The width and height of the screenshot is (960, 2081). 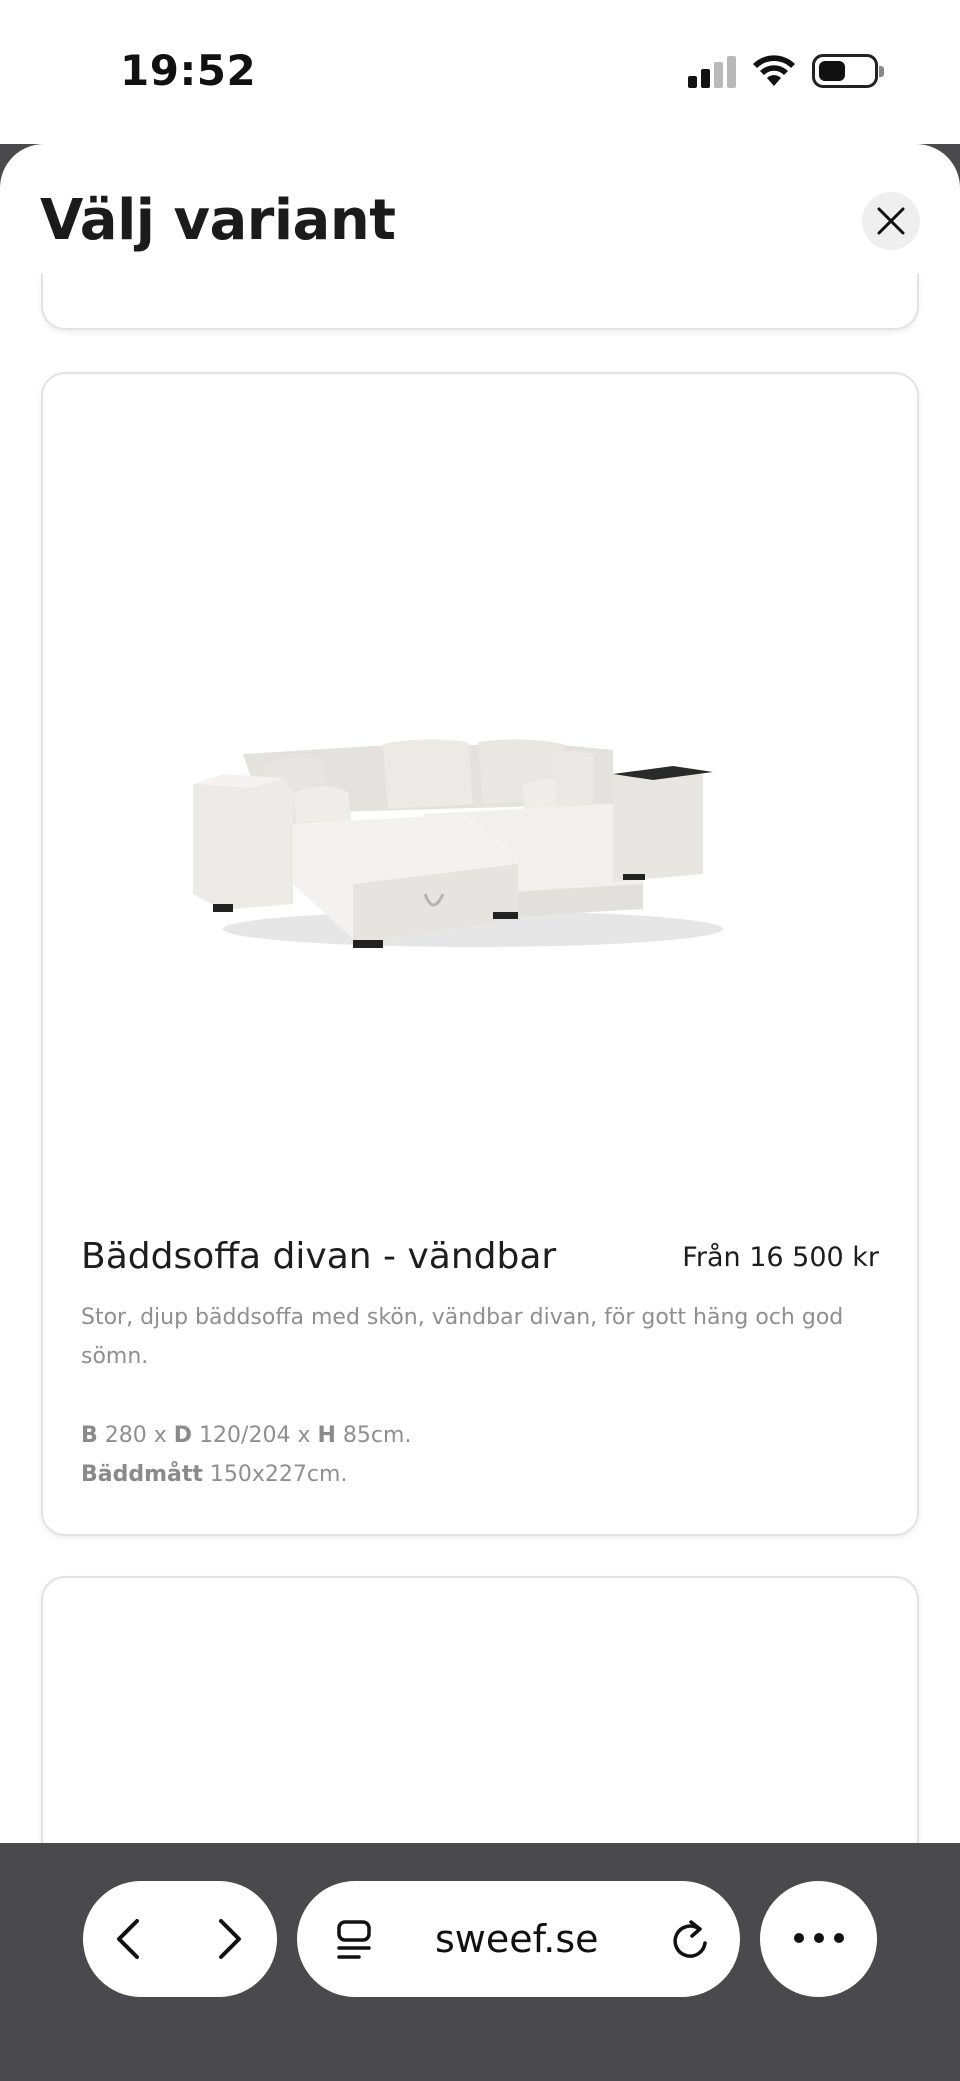 I want to click on battery-icon, so click(x=848, y=71).